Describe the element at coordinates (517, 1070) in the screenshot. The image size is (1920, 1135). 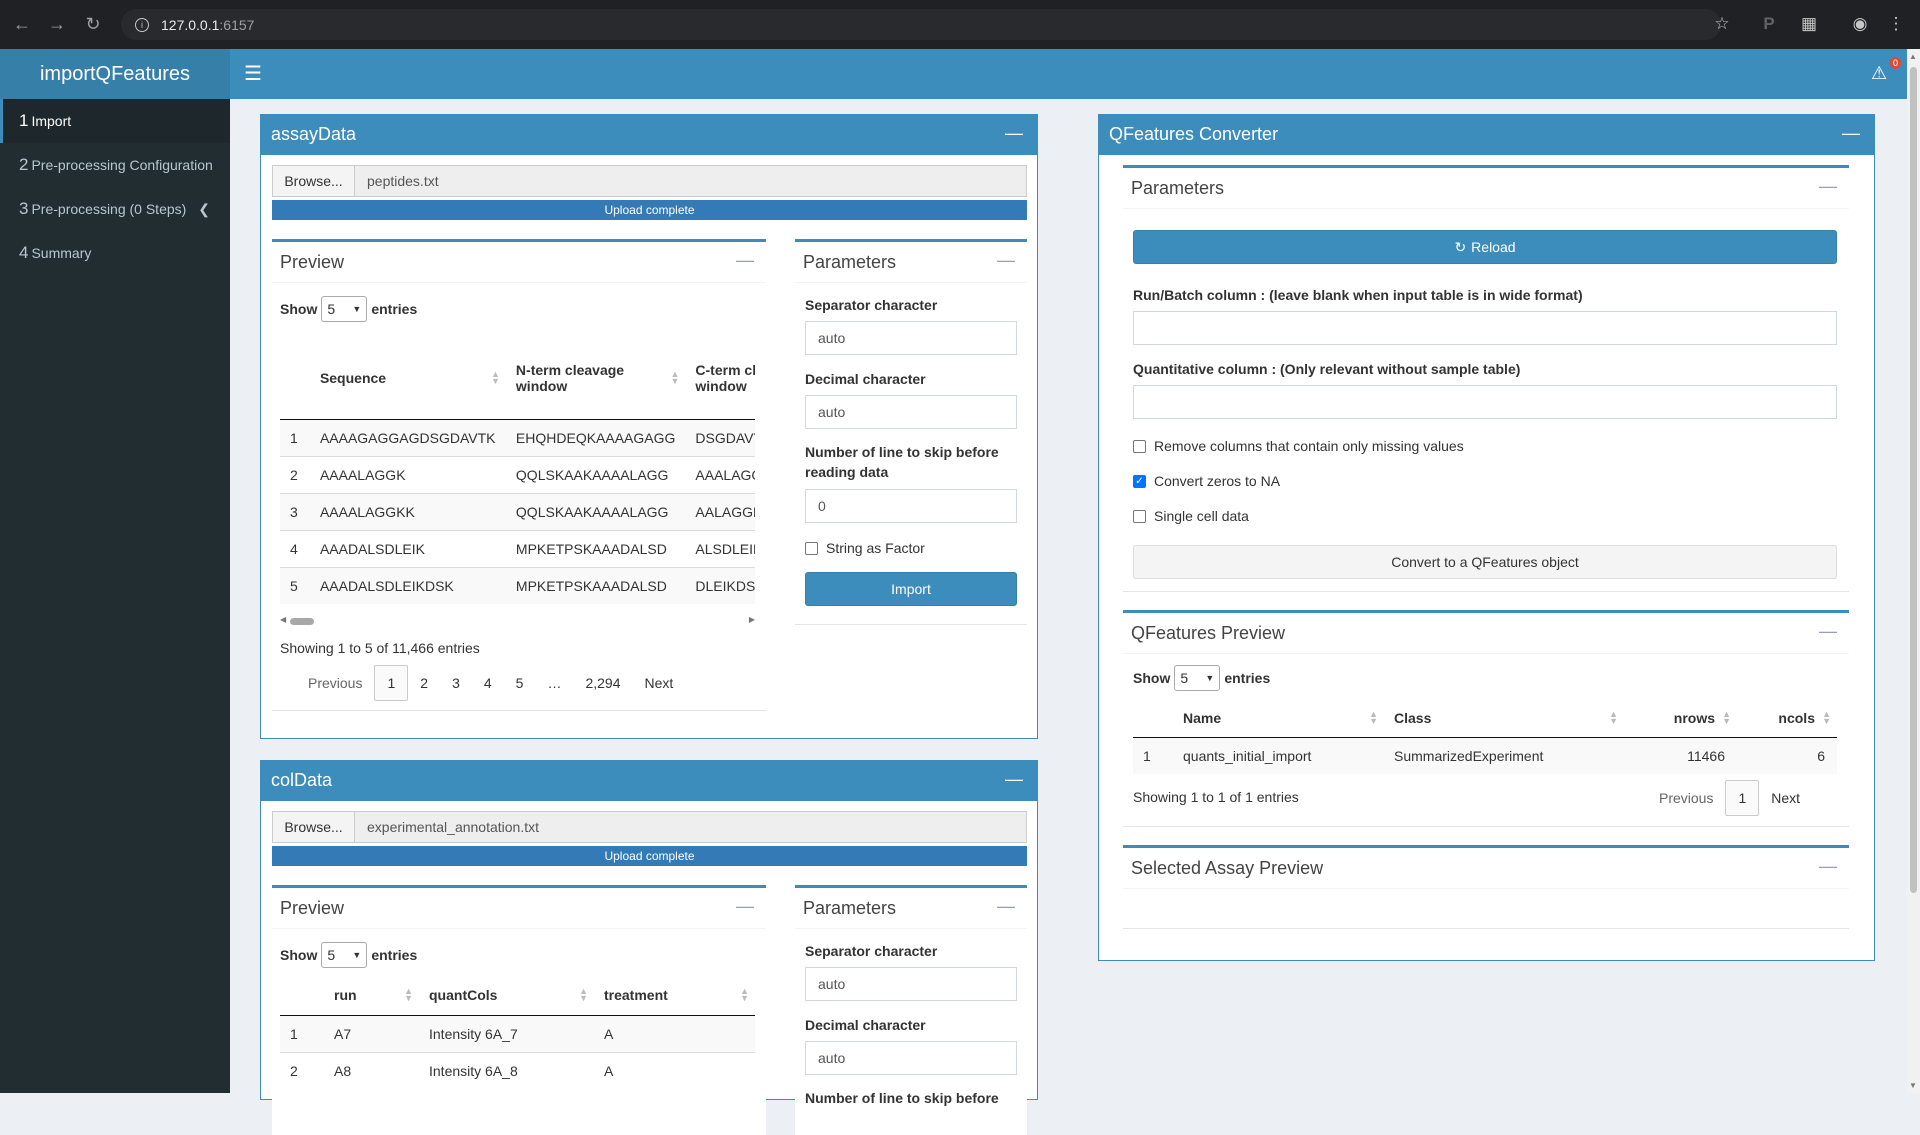
I see `table-row: 2 A8 Intensity 6A_8 A` at that location.